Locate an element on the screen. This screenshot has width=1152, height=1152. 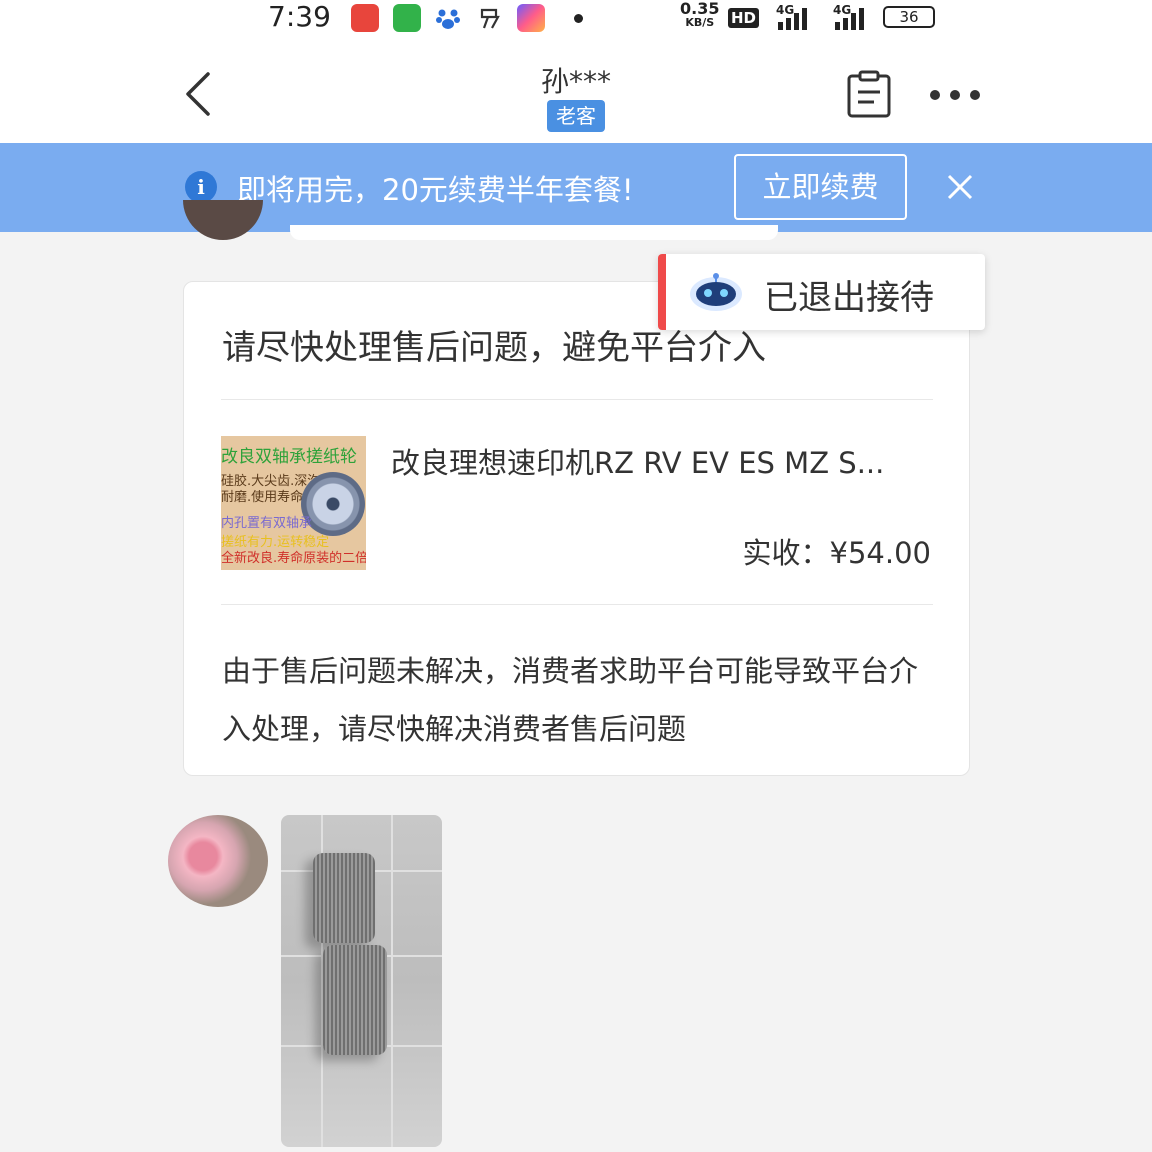
clipboard-icon is located at coordinates (869, 94).